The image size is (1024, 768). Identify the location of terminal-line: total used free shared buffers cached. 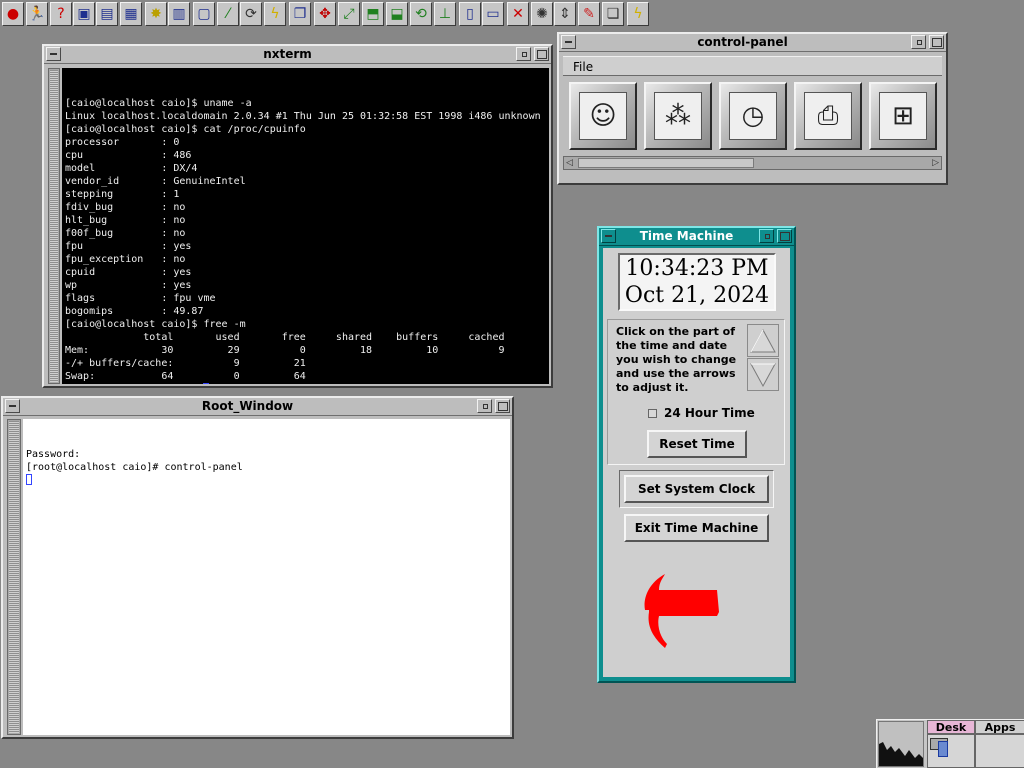
(285, 337).